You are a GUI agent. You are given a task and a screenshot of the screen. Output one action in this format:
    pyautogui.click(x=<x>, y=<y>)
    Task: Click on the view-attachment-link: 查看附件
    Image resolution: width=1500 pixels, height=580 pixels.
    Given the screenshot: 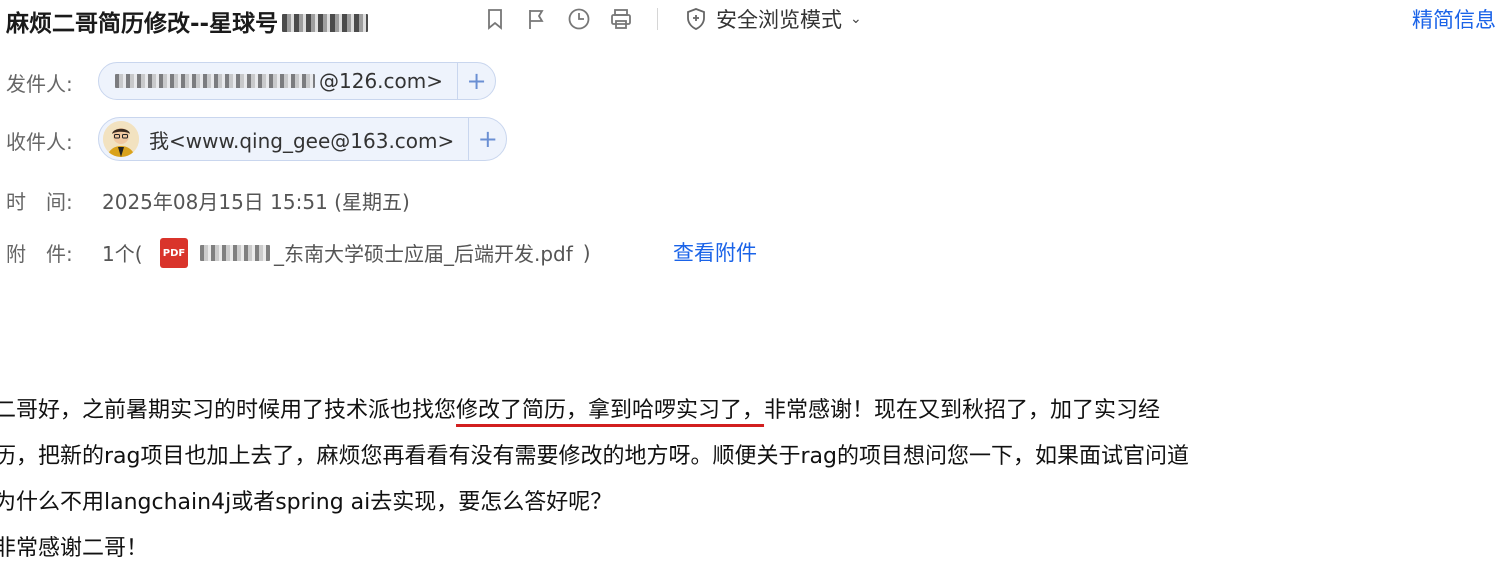 What is the action you would take?
    pyautogui.click(x=715, y=252)
    